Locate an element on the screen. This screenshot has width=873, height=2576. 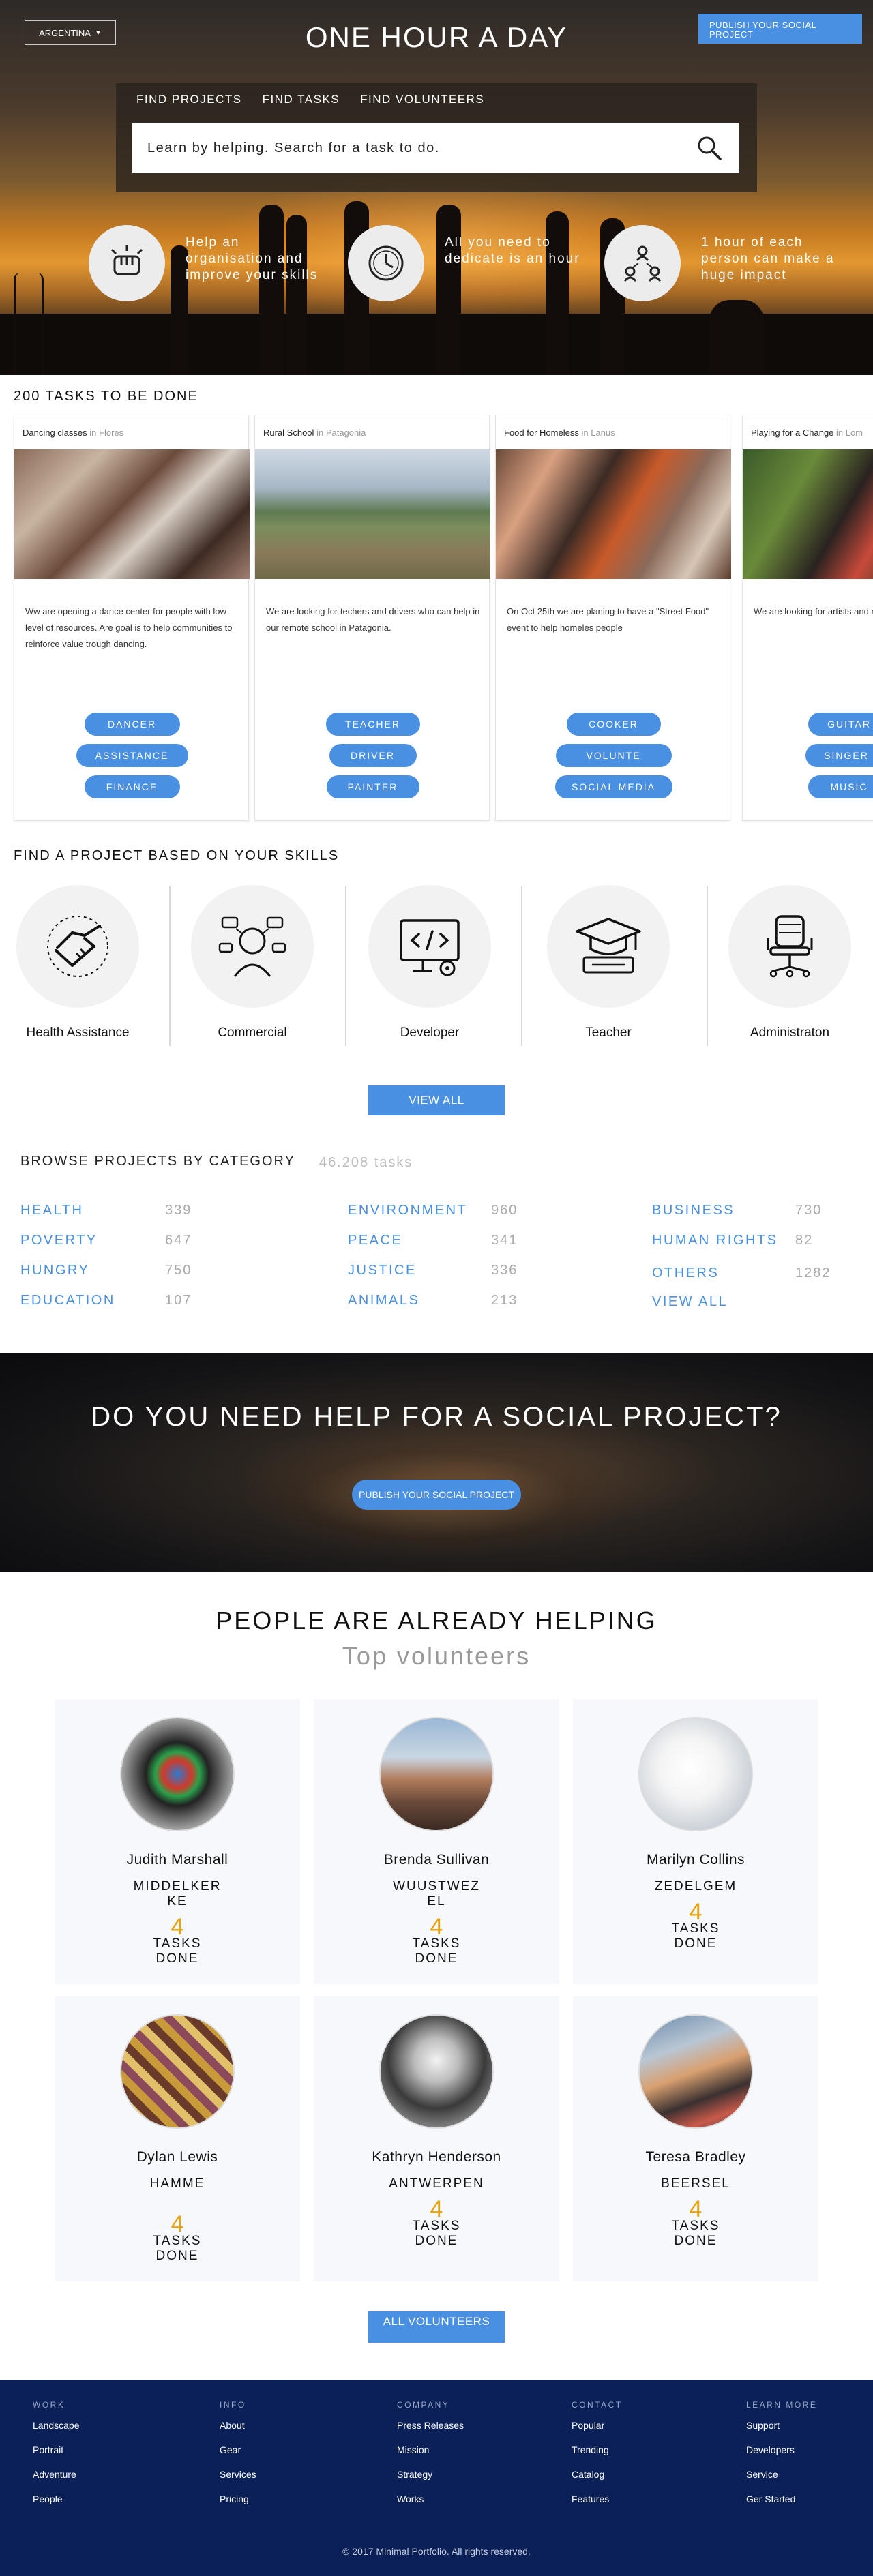
footer-link: Catalog is located at coordinates (597, 2475).